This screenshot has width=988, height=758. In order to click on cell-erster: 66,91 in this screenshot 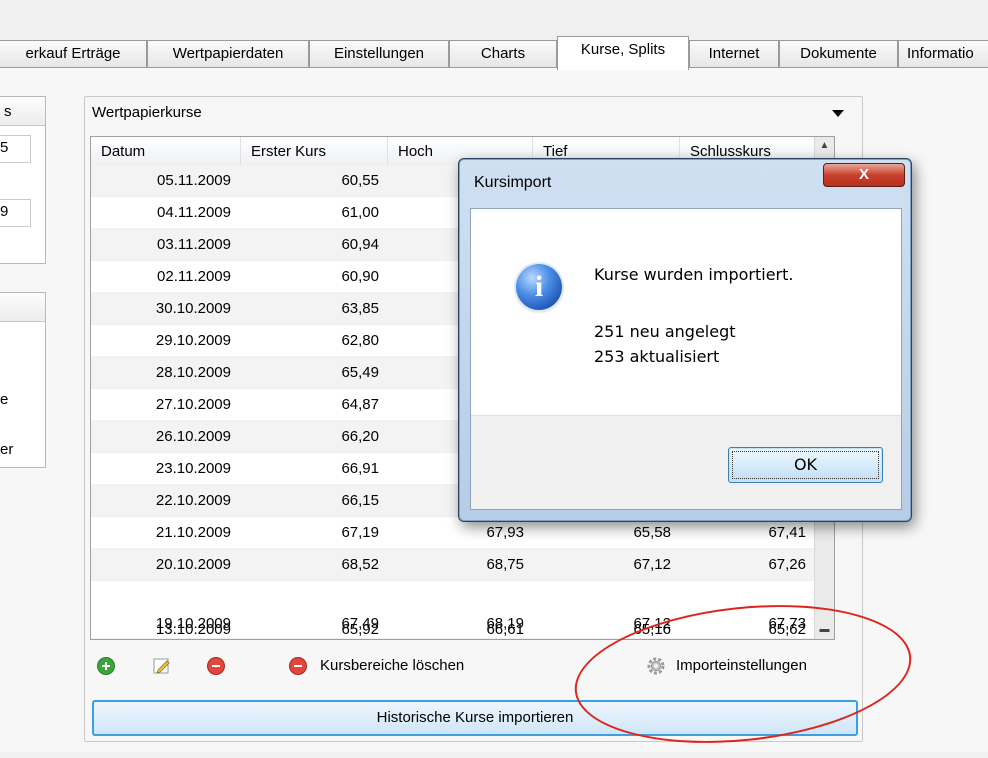, I will do `click(360, 468)`.